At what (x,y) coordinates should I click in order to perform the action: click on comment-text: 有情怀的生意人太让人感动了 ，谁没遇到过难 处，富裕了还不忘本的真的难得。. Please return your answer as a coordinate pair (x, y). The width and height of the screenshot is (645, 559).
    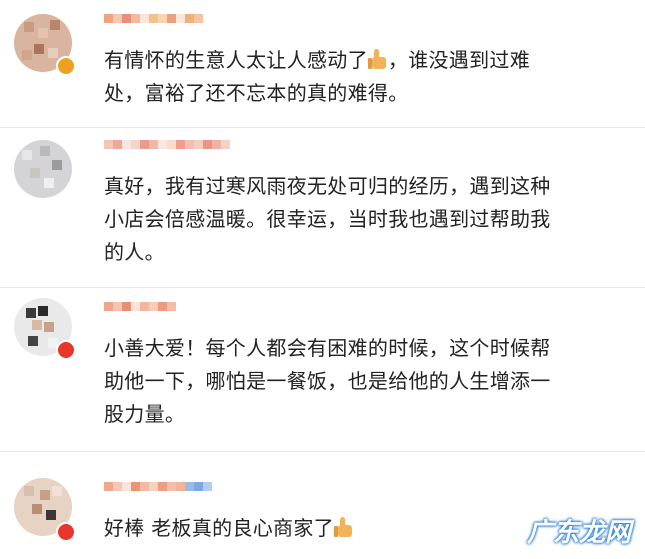
    Looking at the image, I should click on (317, 76).